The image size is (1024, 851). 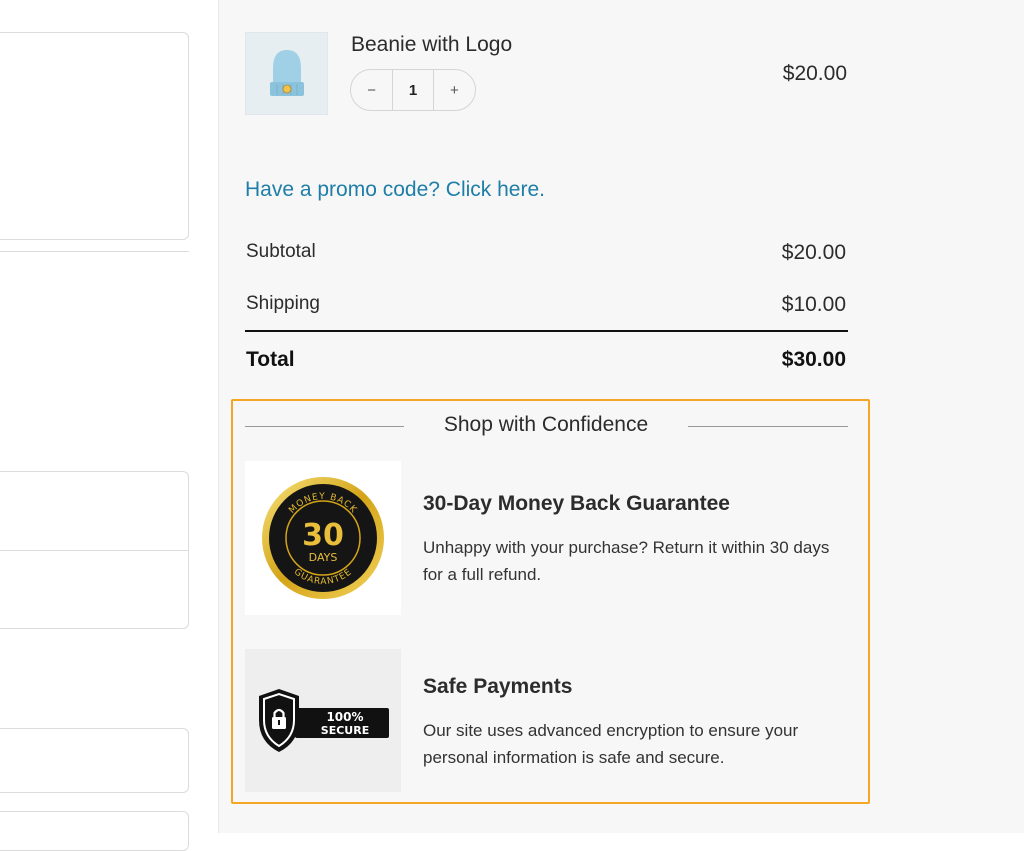 I want to click on total-label: Total, so click(x=270, y=359).